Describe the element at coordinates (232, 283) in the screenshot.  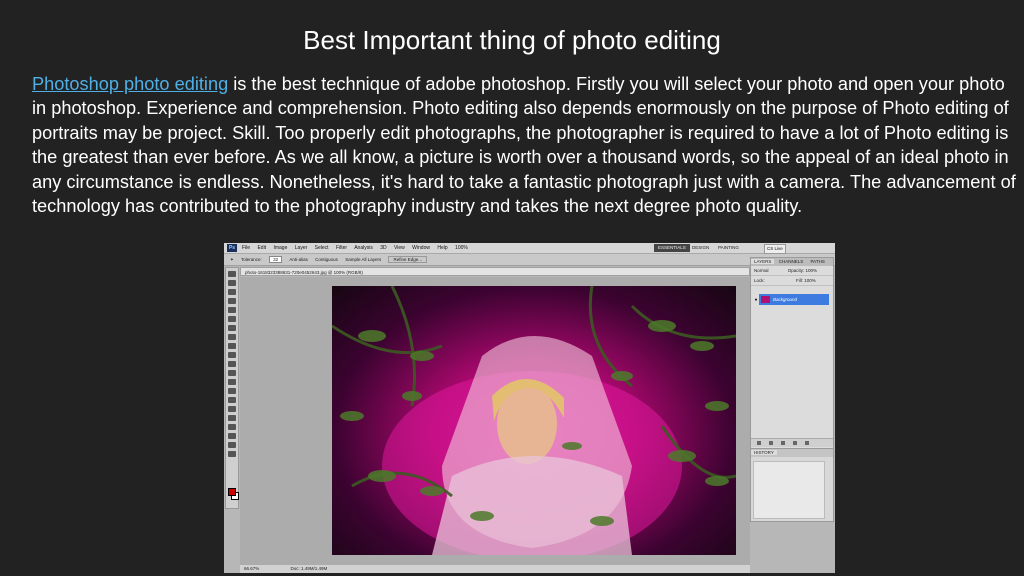
I see `marquee-tool-icon` at that location.